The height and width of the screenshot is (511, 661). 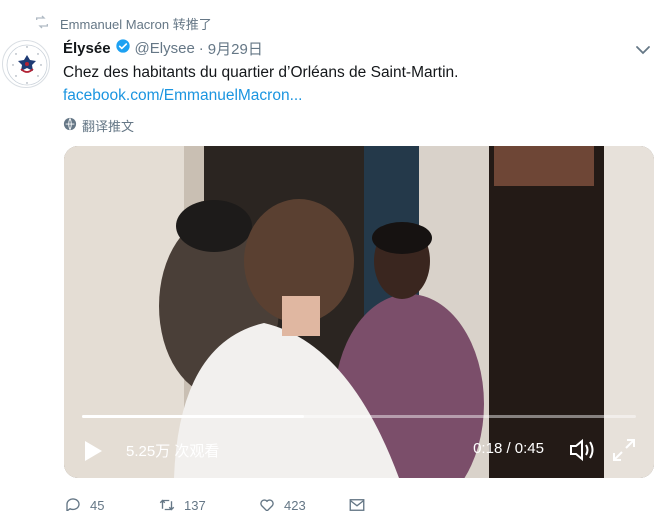 I want to click on tweet-header: Élysée @Elysee · 9月29日, so click(x=163, y=48).